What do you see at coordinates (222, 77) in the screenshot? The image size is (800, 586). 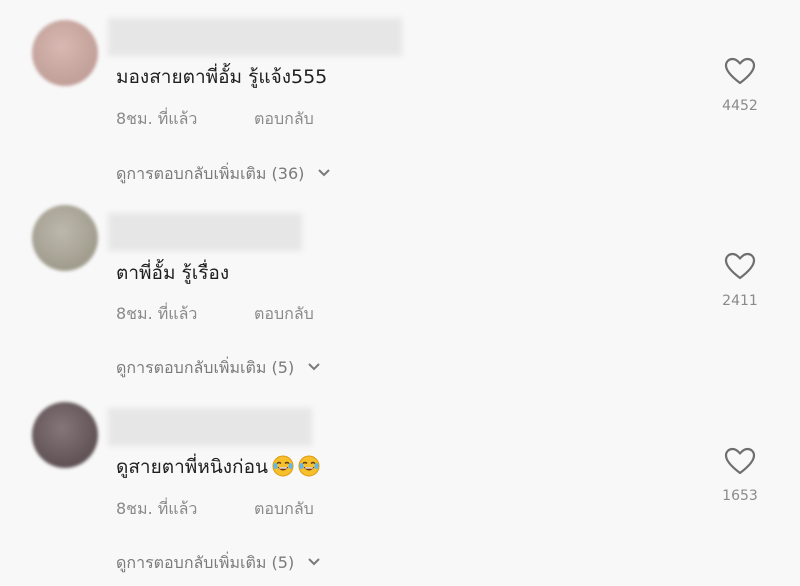 I see `comment-text: มองสายตาพี่อั้ม รู้แจ้ง555` at bounding box center [222, 77].